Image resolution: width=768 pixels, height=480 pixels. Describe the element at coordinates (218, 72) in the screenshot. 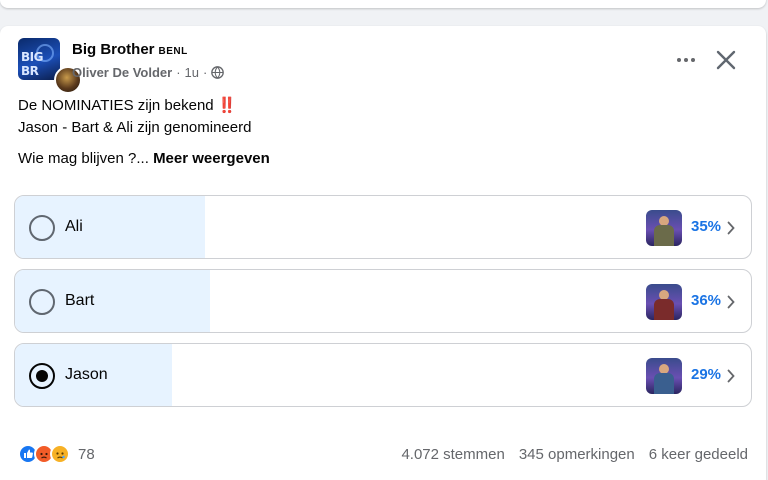

I see `globe-icon` at that location.